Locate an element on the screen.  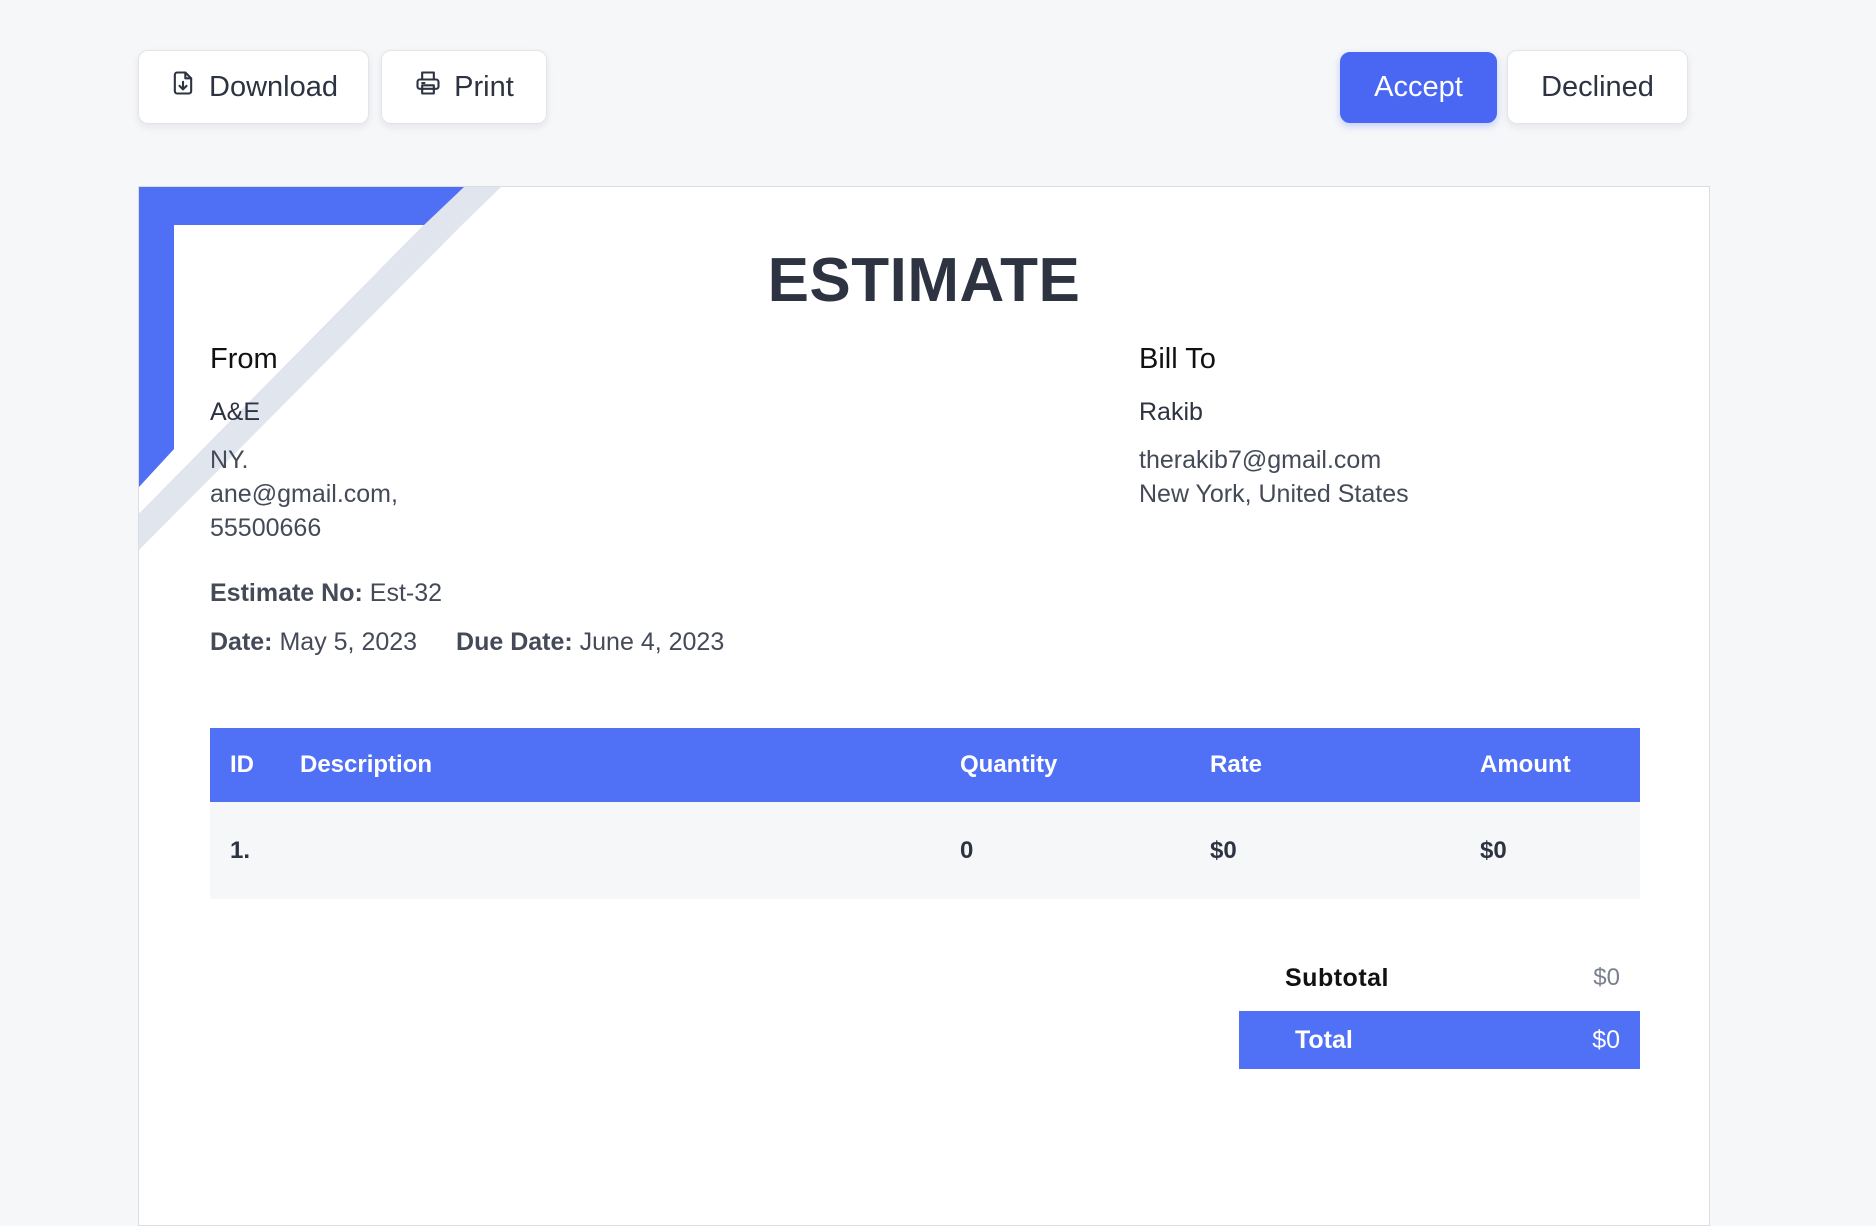
table-header: ID Description Quantity Rate Amount is located at coordinates (925, 765).